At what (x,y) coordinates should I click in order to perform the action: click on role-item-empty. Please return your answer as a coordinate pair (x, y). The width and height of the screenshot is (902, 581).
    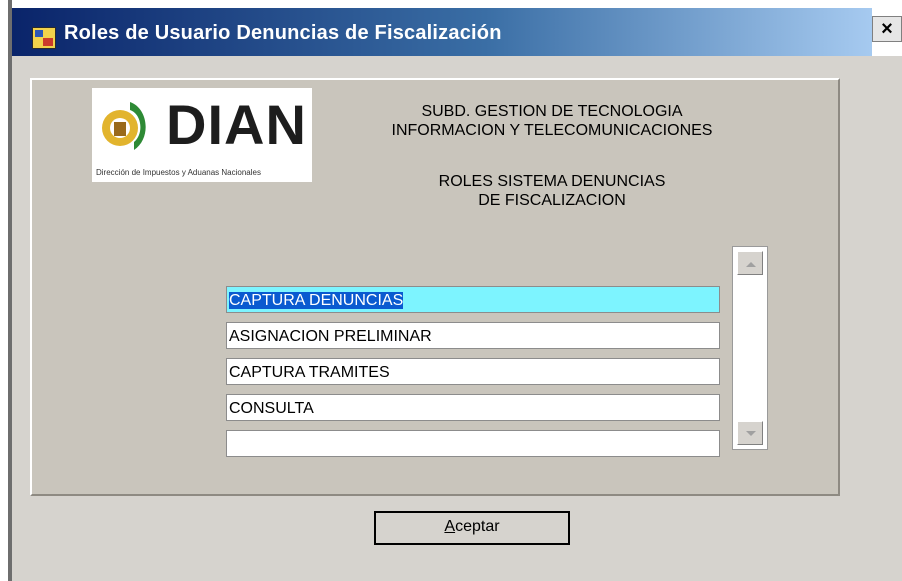
    Looking at the image, I should click on (473, 443).